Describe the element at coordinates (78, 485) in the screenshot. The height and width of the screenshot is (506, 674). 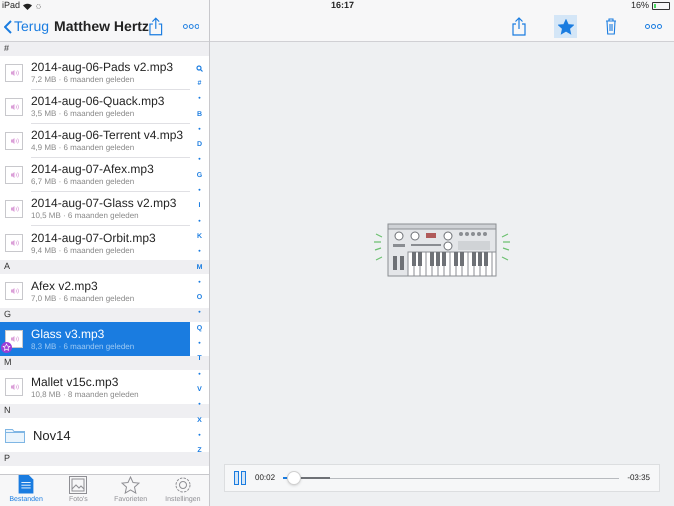
I see `photo-icon` at that location.